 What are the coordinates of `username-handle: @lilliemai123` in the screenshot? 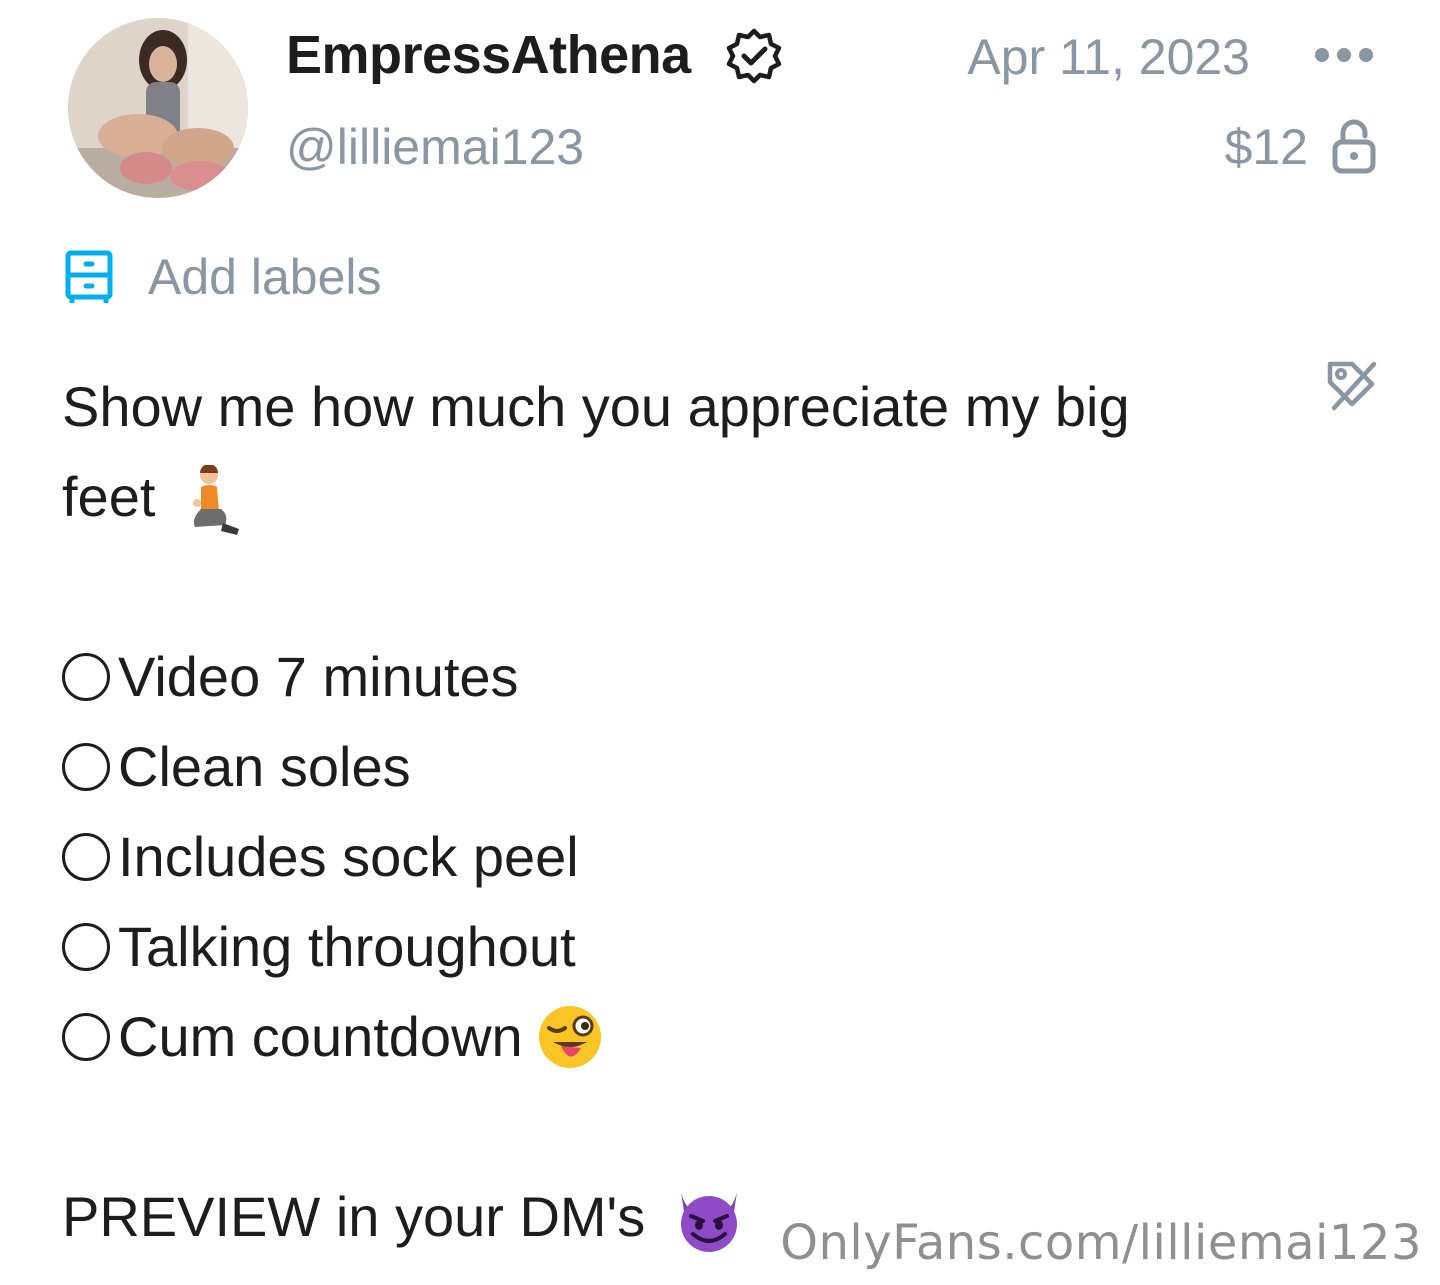 It's located at (435, 147).